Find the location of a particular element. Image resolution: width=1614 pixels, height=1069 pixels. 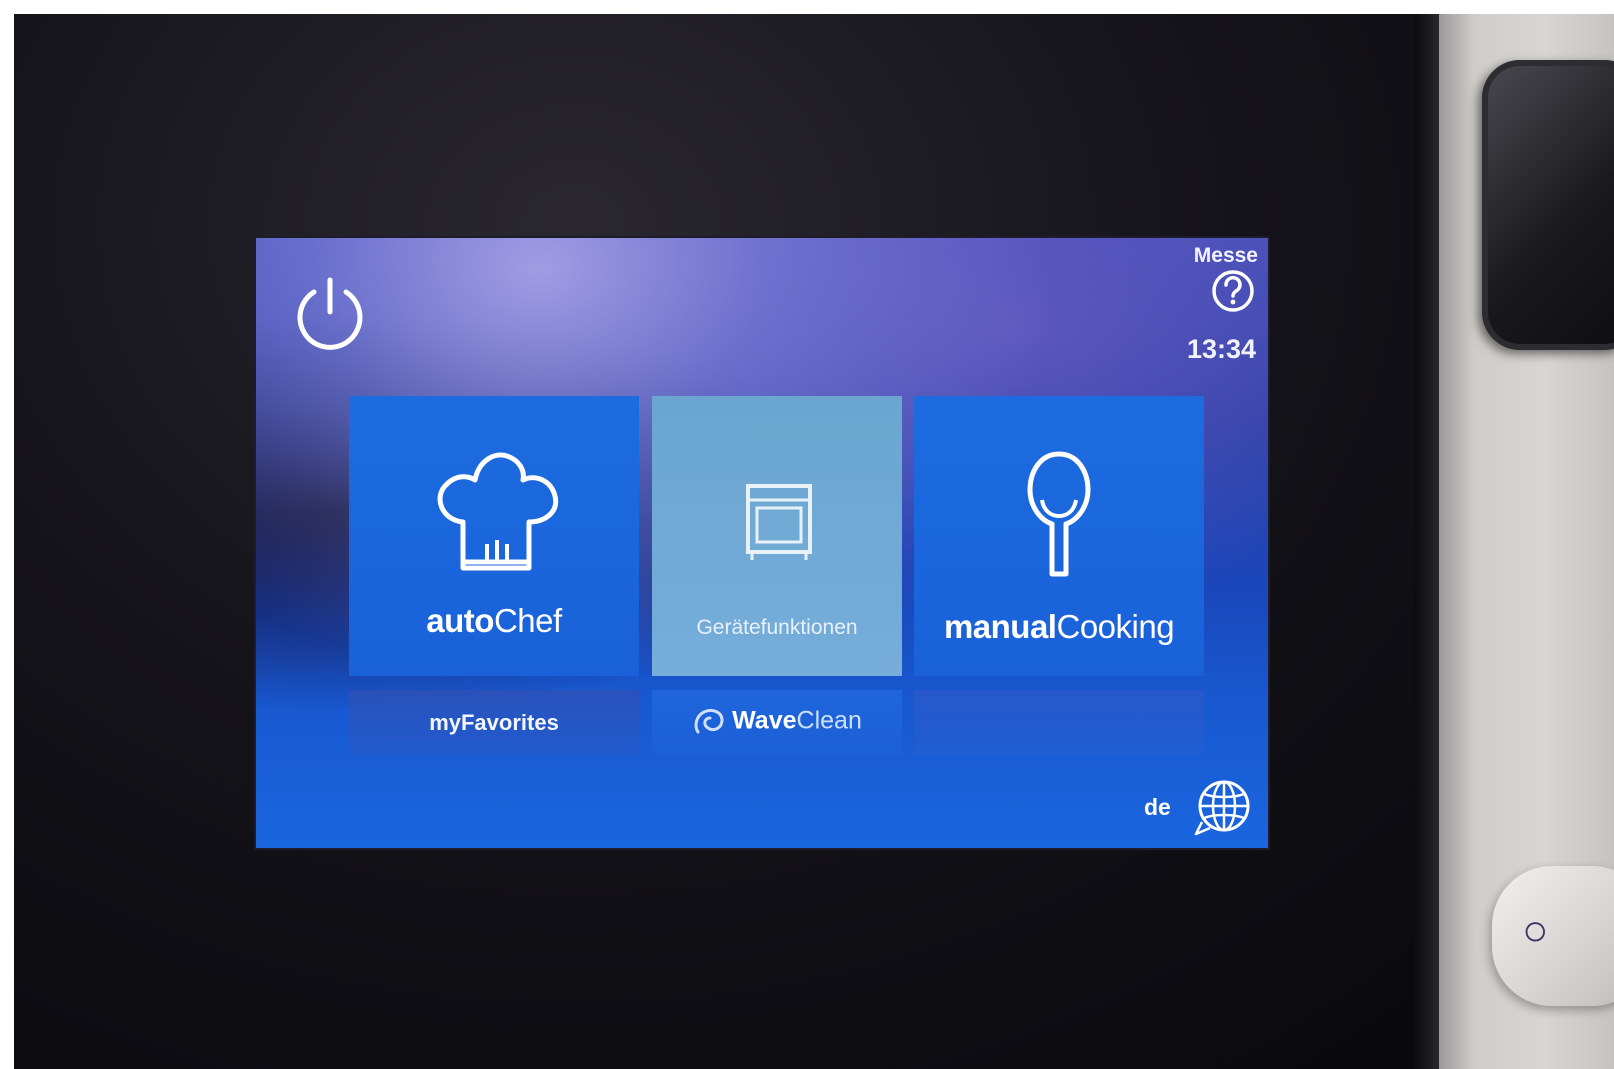

tile-autochef: autoChef is located at coordinates (494, 536).